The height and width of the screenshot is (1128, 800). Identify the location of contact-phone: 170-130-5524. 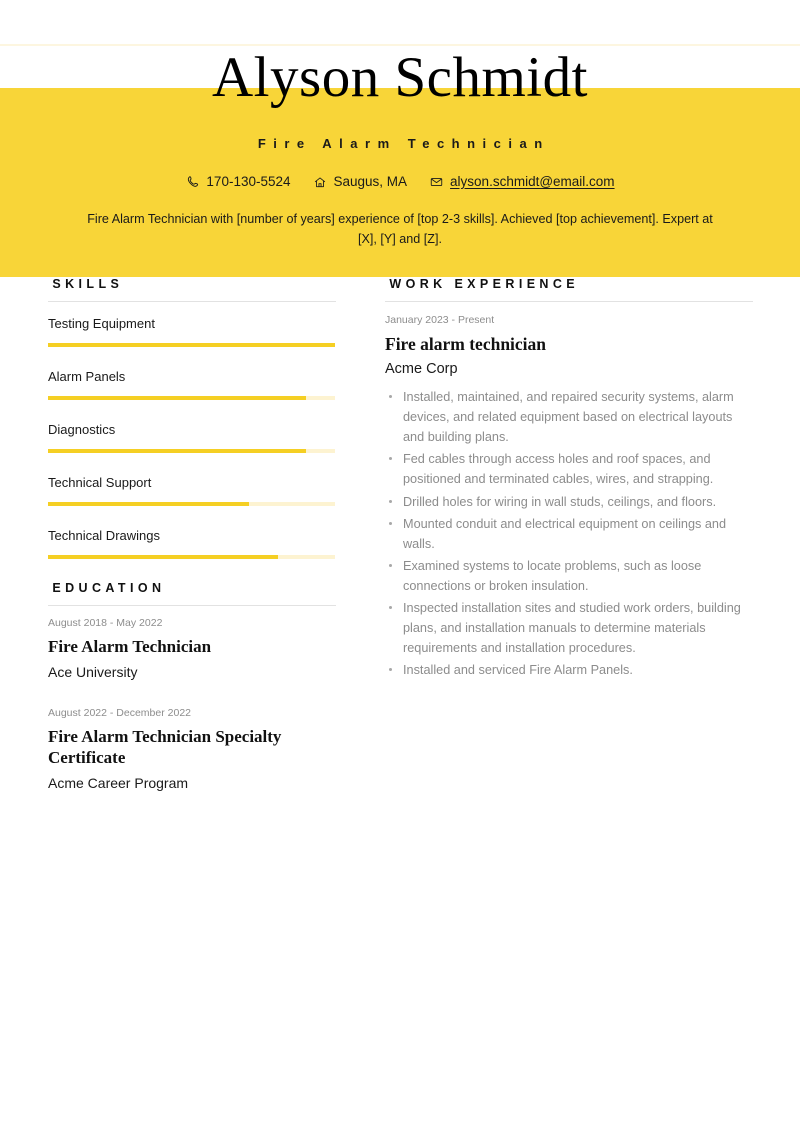
(238, 181).